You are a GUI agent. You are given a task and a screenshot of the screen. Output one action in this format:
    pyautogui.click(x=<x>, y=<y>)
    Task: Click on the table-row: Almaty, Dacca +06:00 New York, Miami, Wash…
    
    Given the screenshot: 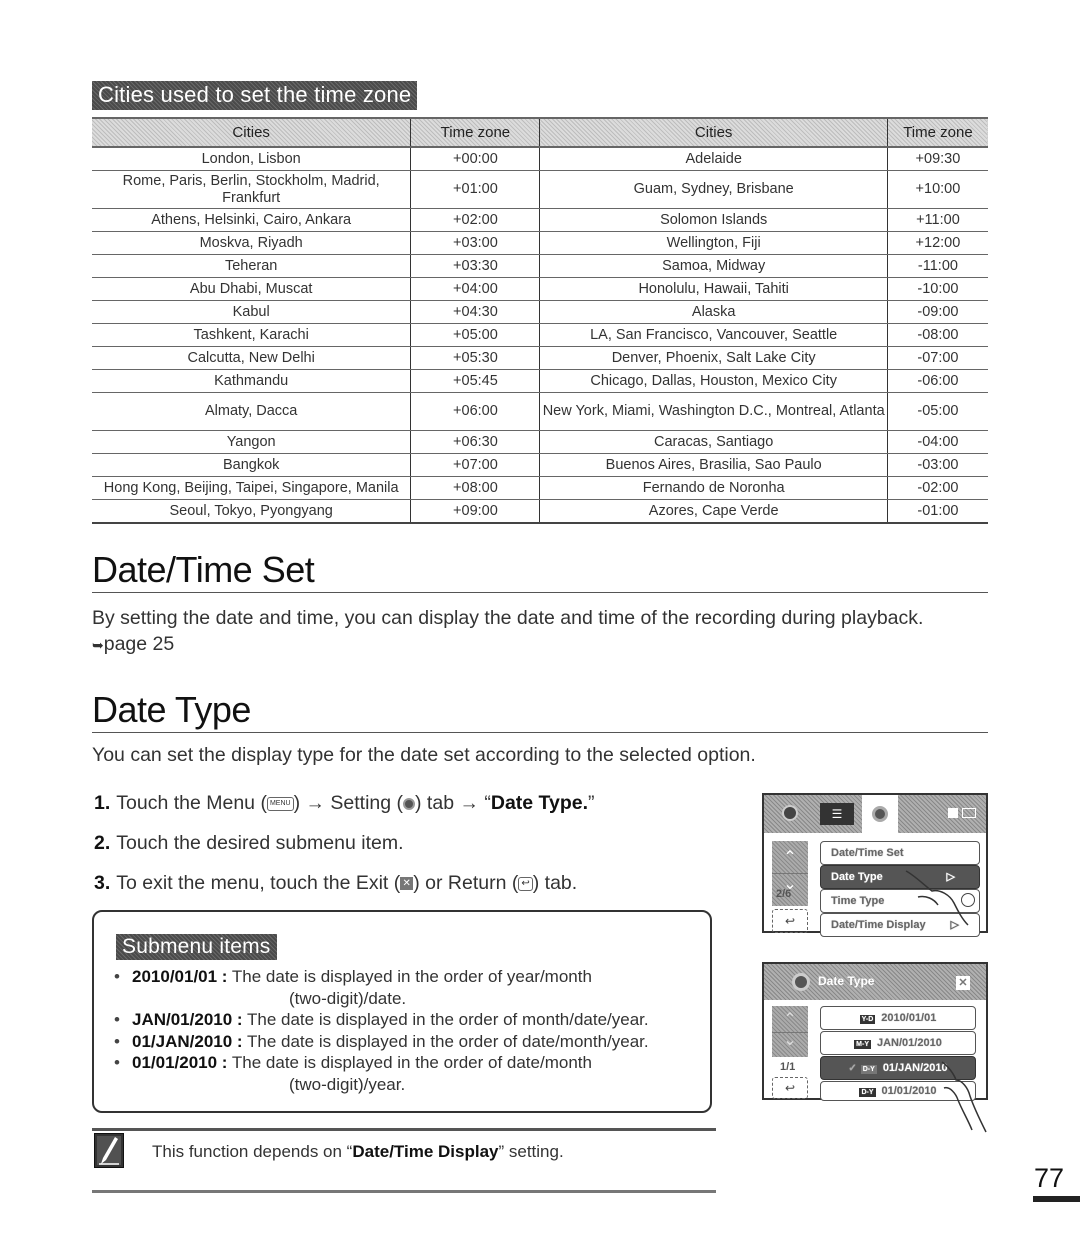 What is the action you would take?
    pyautogui.click(x=540, y=411)
    